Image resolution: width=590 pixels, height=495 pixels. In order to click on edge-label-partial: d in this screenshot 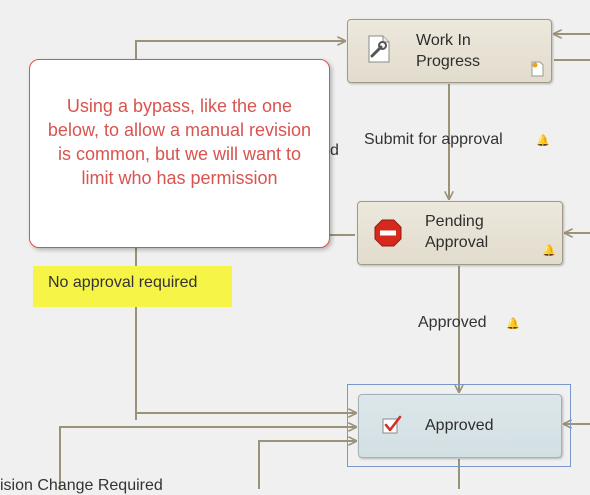, I will do `click(334, 150)`.